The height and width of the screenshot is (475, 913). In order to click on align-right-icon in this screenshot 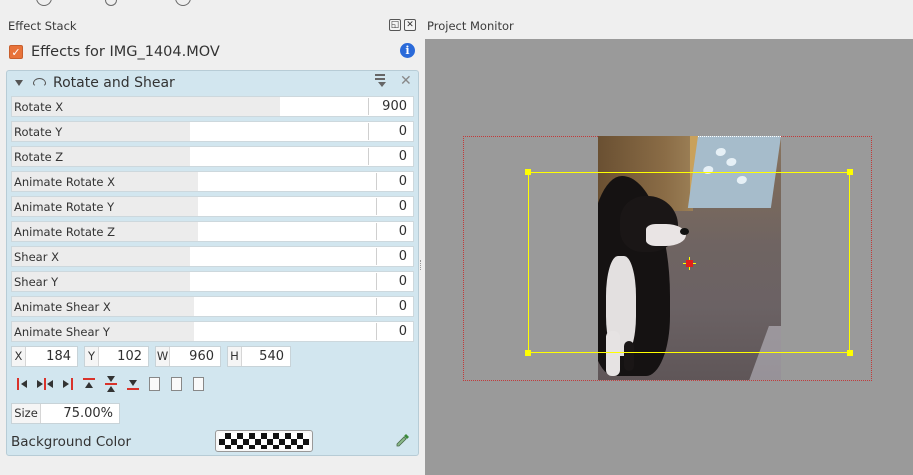, I will do `click(67, 384)`.